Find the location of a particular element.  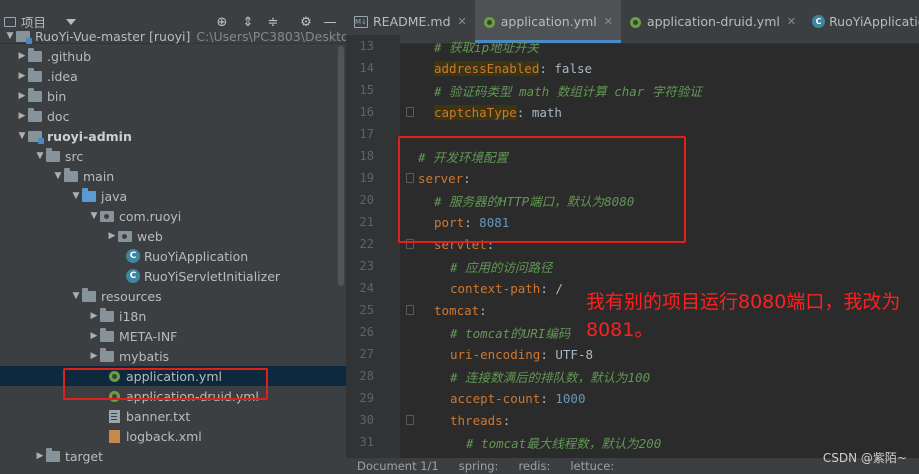

tree-item: banner.txt is located at coordinates (173, 416).